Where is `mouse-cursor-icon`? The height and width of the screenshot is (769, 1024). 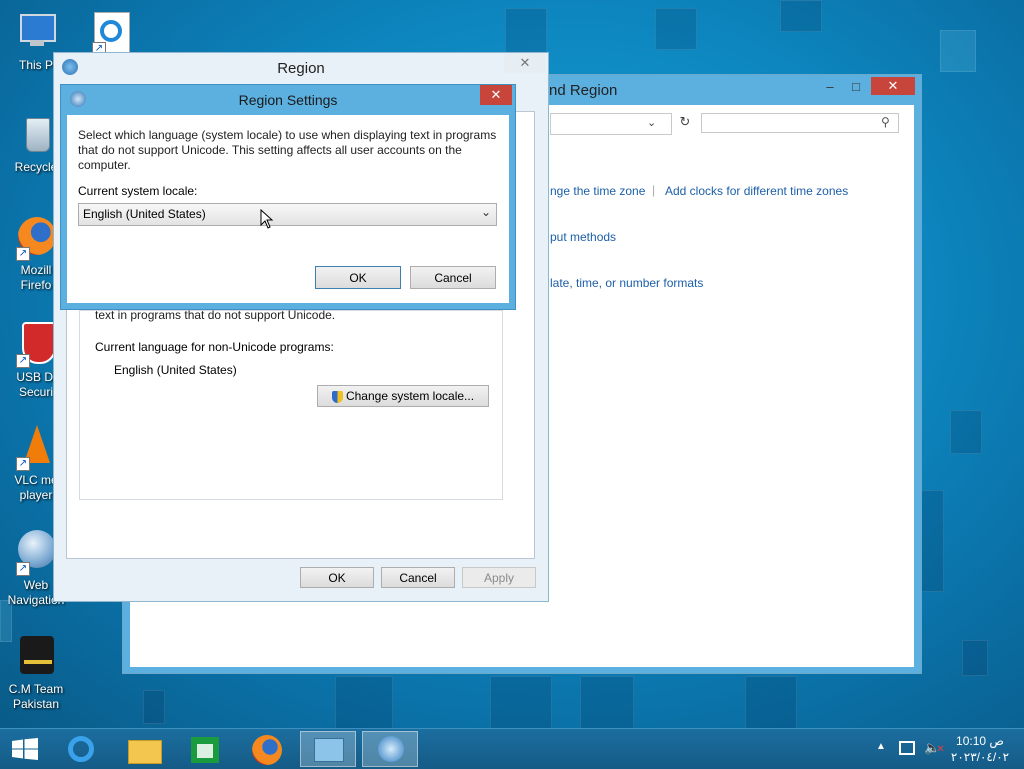 mouse-cursor-icon is located at coordinates (267, 219).